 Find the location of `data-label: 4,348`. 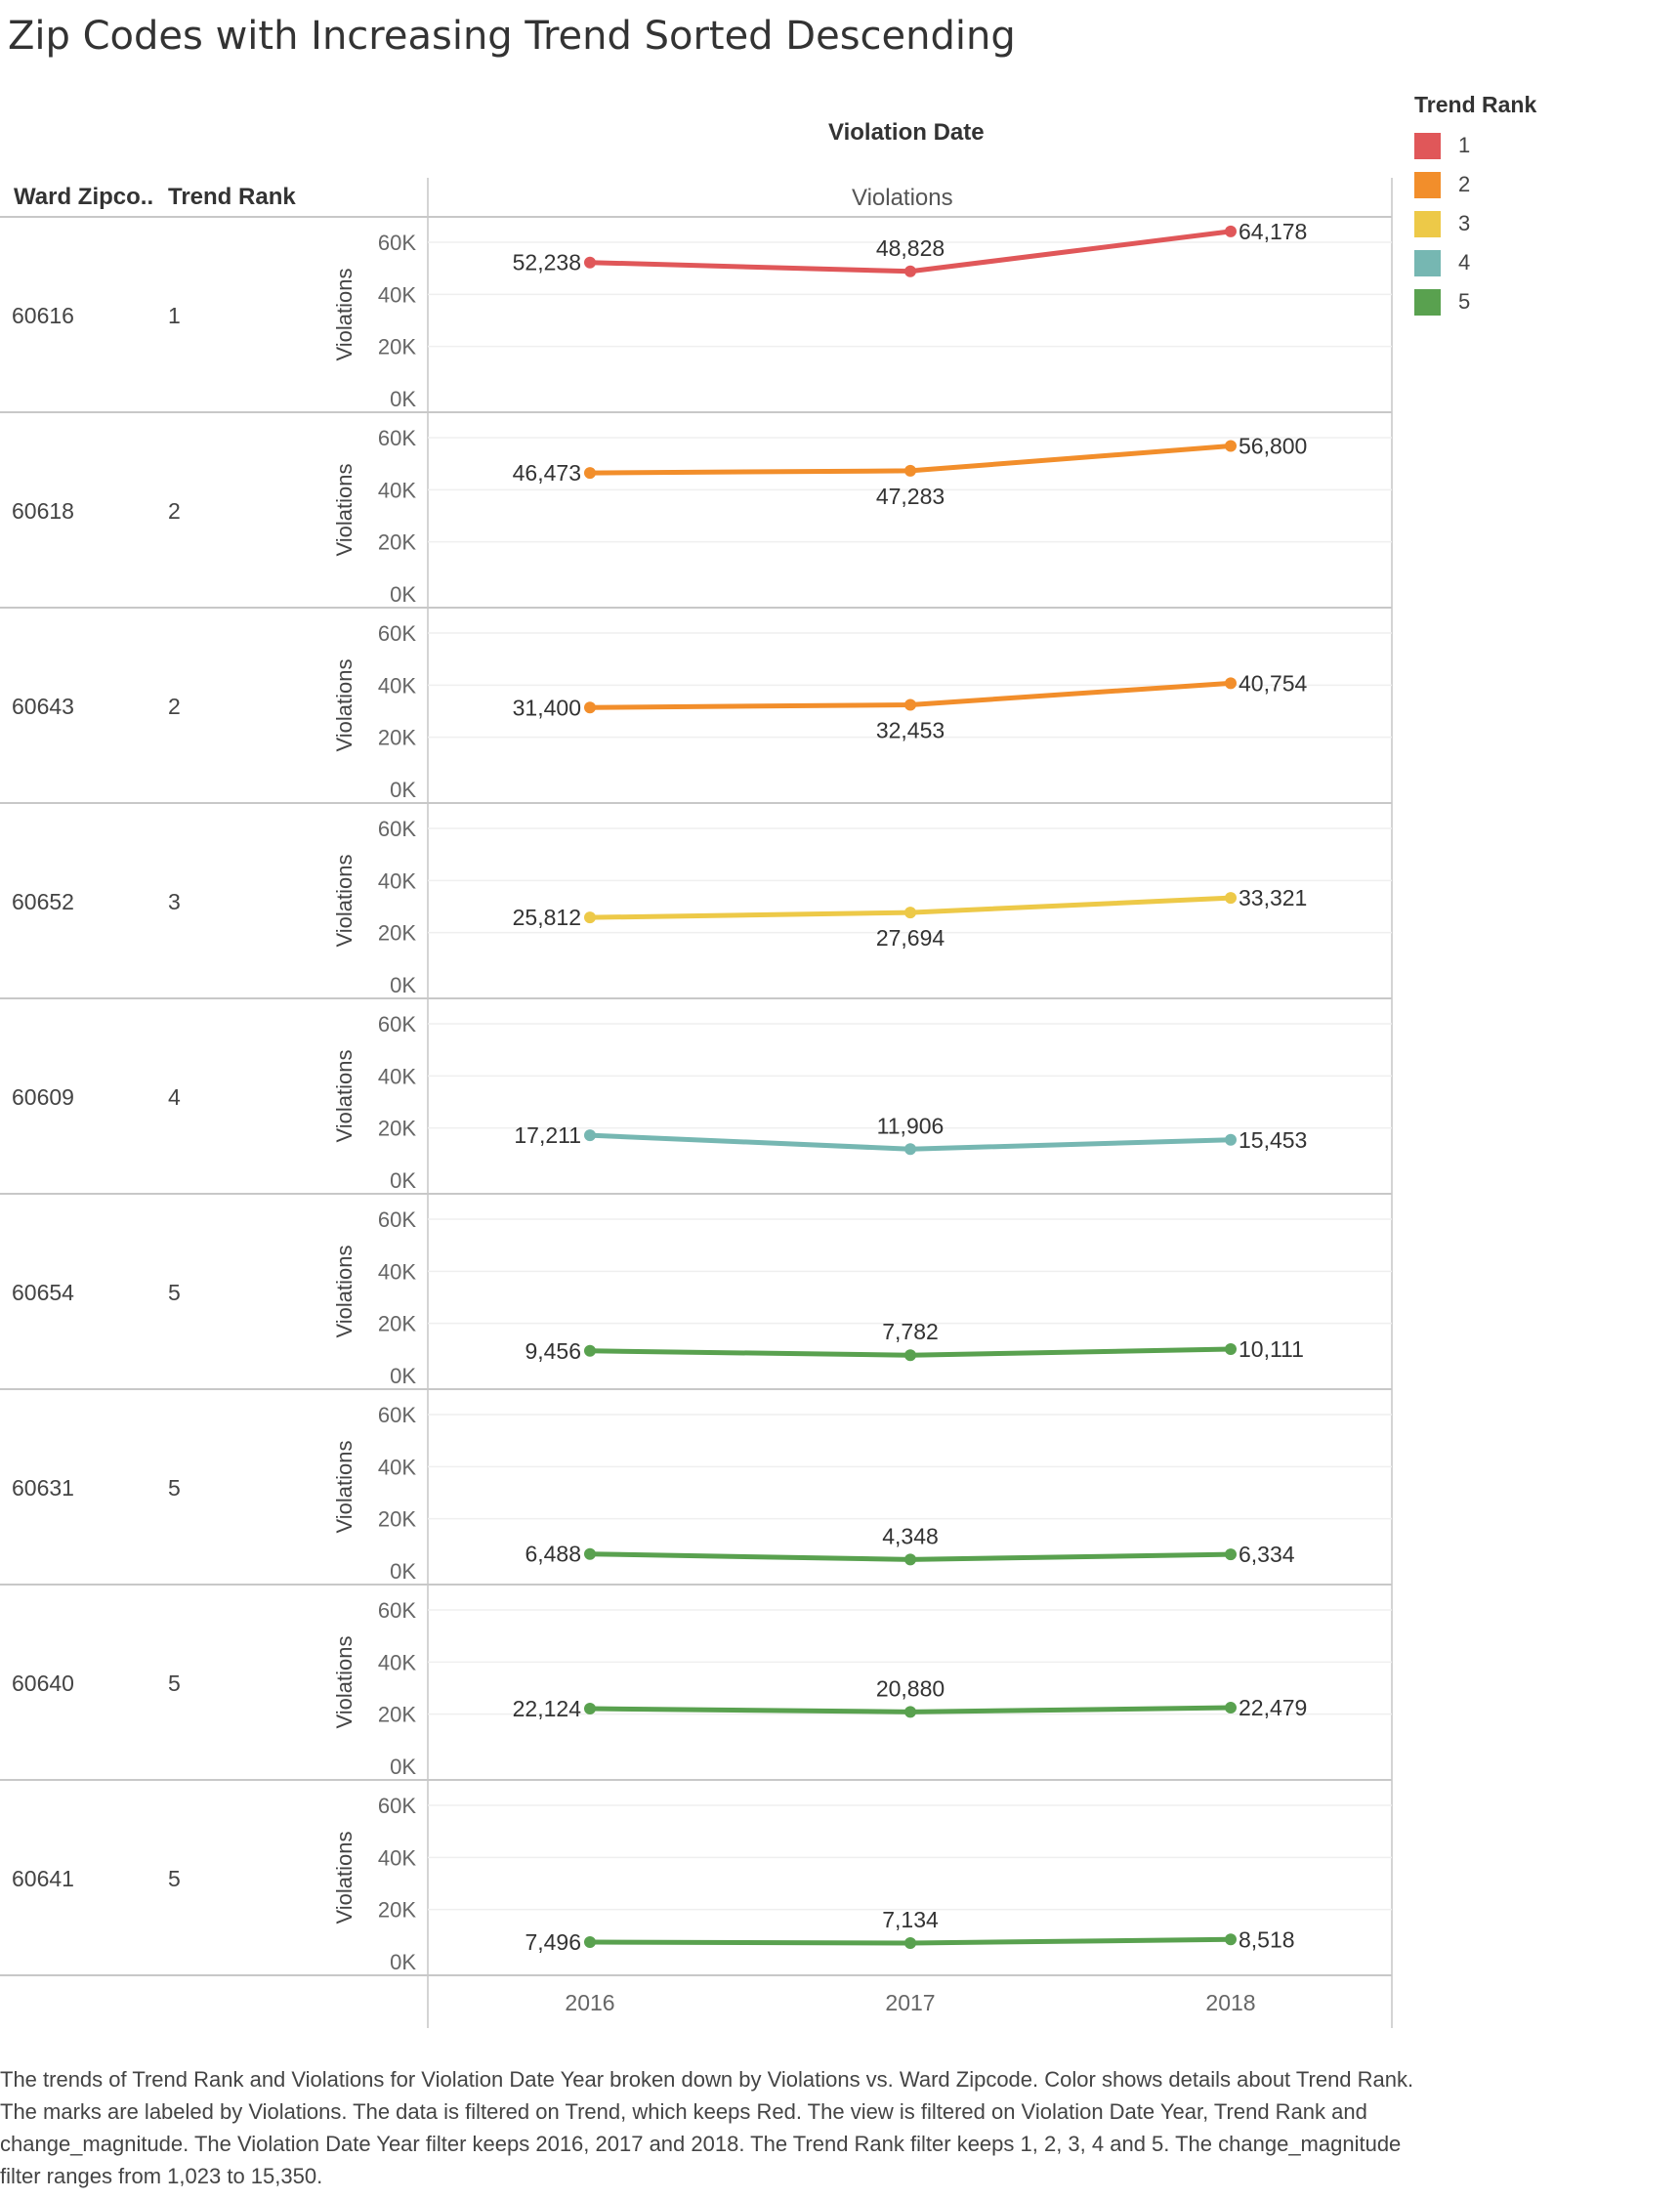

data-label: 4,348 is located at coordinates (910, 1535).